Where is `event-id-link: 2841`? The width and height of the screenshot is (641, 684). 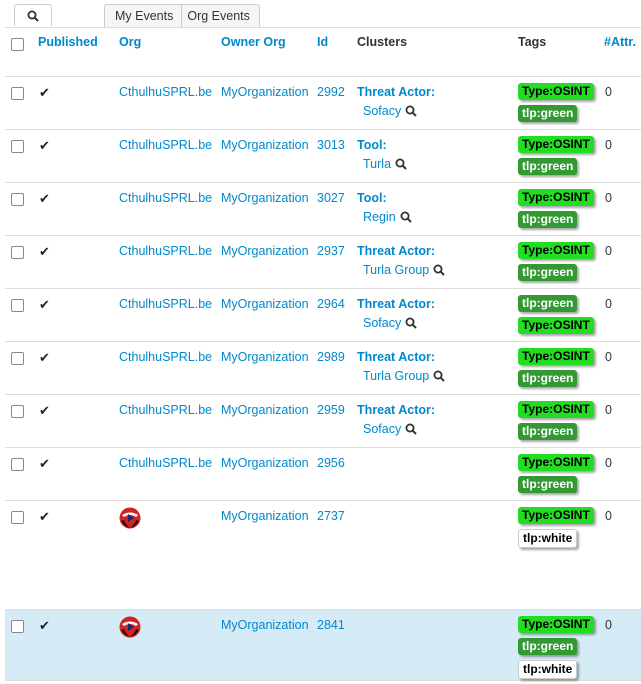
event-id-link: 2841 is located at coordinates (331, 625).